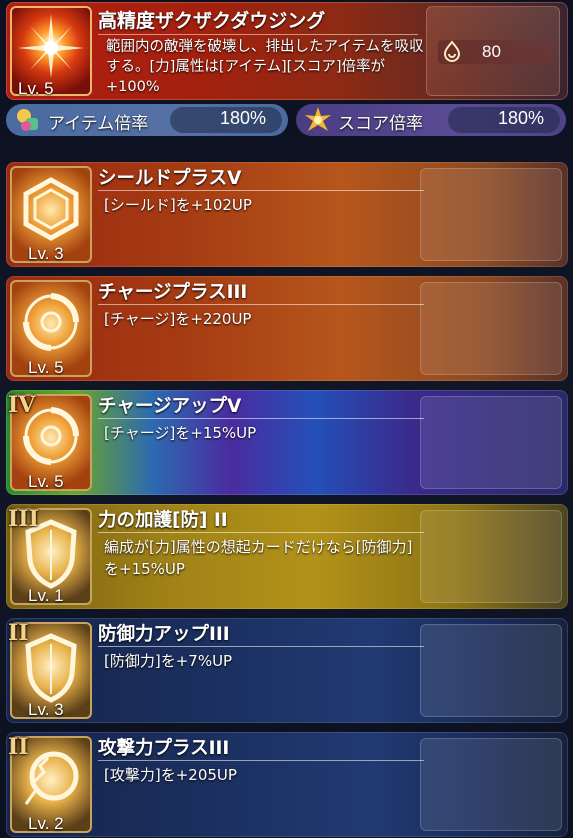  What do you see at coordinates (23, 519) in the screenshot?
I see `rank-badge: III` at bounding box center [23, 519].